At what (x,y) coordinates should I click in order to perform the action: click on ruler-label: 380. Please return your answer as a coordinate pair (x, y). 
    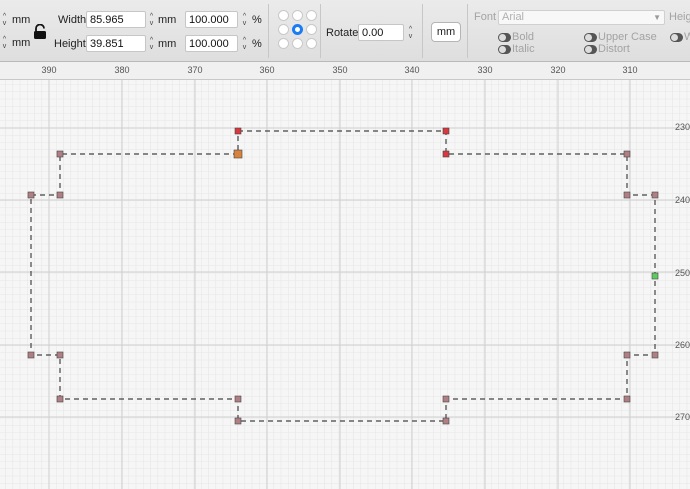
    Looking at the image, I should click on (122, 70).